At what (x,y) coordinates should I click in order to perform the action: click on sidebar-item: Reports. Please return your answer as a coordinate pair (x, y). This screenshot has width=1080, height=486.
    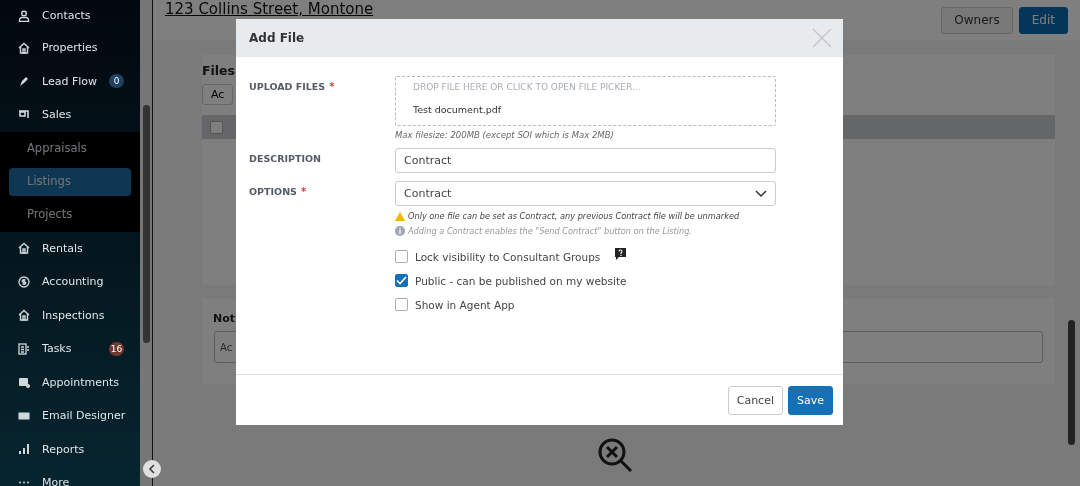
    Looking at the image, I should click on (70, 449).